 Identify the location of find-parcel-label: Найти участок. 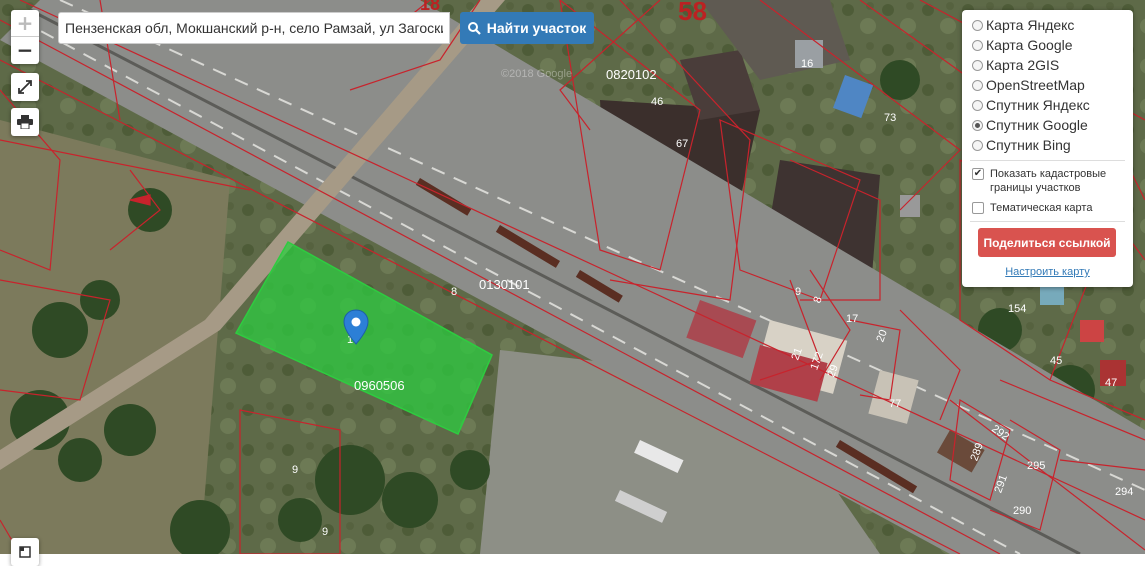
(536, 28).